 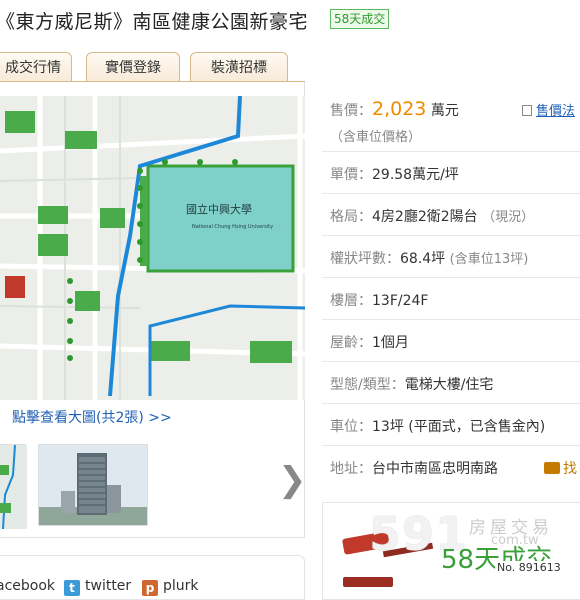 I want to click on document-icon, so click(x=527, y=110).